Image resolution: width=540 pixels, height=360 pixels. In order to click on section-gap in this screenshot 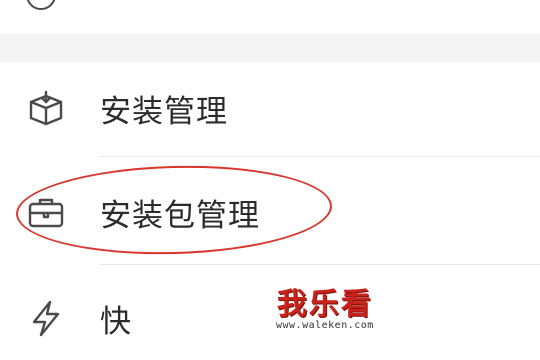, I will do `click(270, 48)`.